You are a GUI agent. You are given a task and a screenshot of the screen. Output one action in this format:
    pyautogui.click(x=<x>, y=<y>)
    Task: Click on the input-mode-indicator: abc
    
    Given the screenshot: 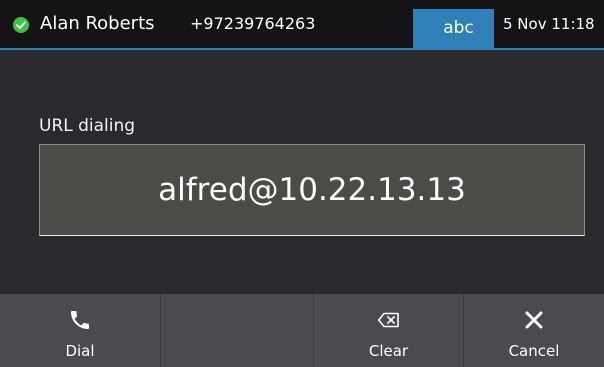 What is the action you would take?
    pyautogui.click(x=453, y=28)
    